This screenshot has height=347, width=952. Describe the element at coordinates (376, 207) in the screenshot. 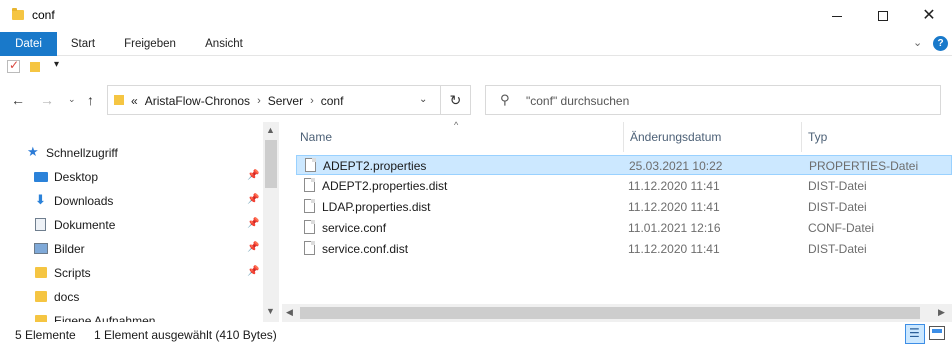

I see `file-name: LDAP.properties.dist` at that location.